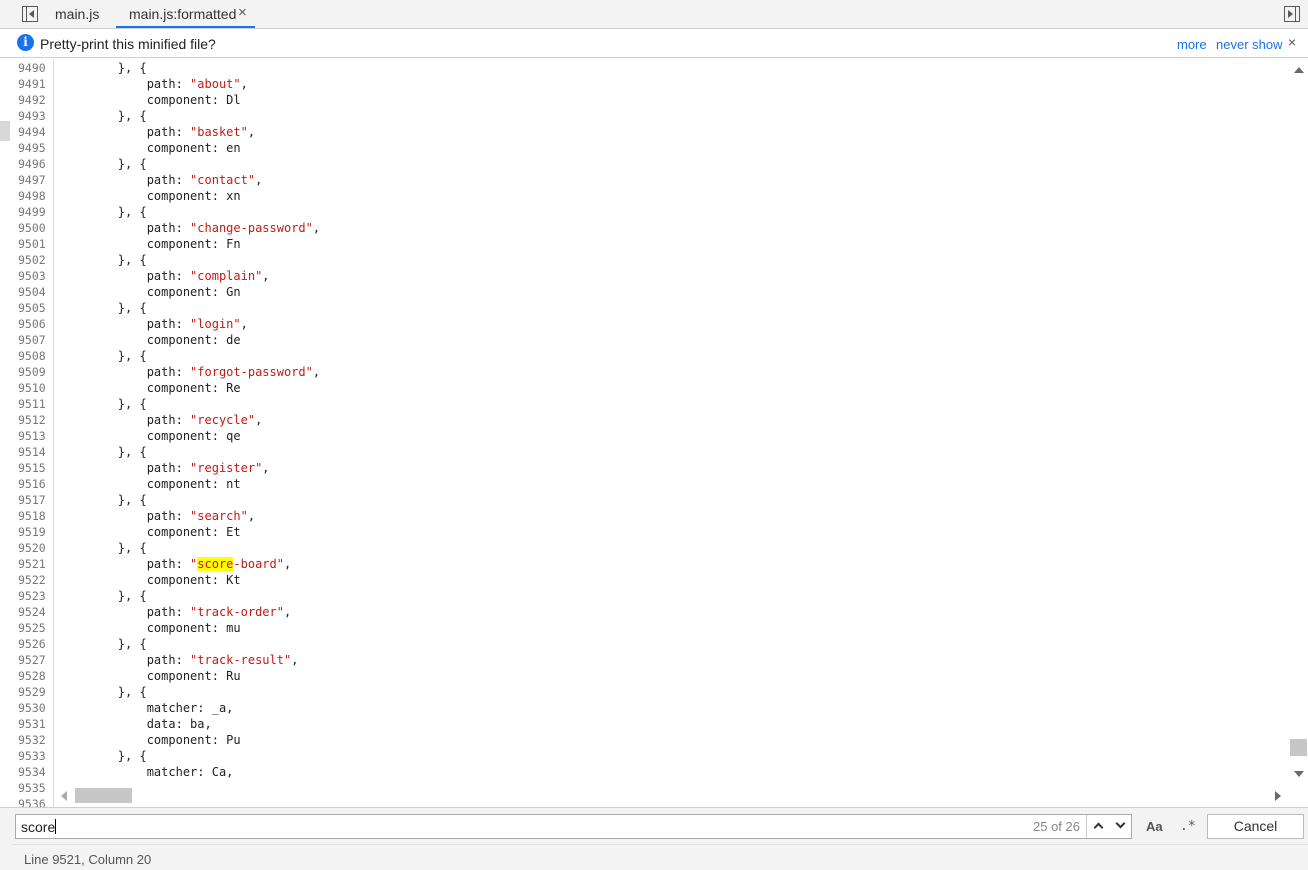 The height and width of the screenshot is (870, 1308). What do you see at coordinates (1278, 796) in the screenshot?
I see `scroll-right-arrow-icon` at bounding box center [1278, 796].